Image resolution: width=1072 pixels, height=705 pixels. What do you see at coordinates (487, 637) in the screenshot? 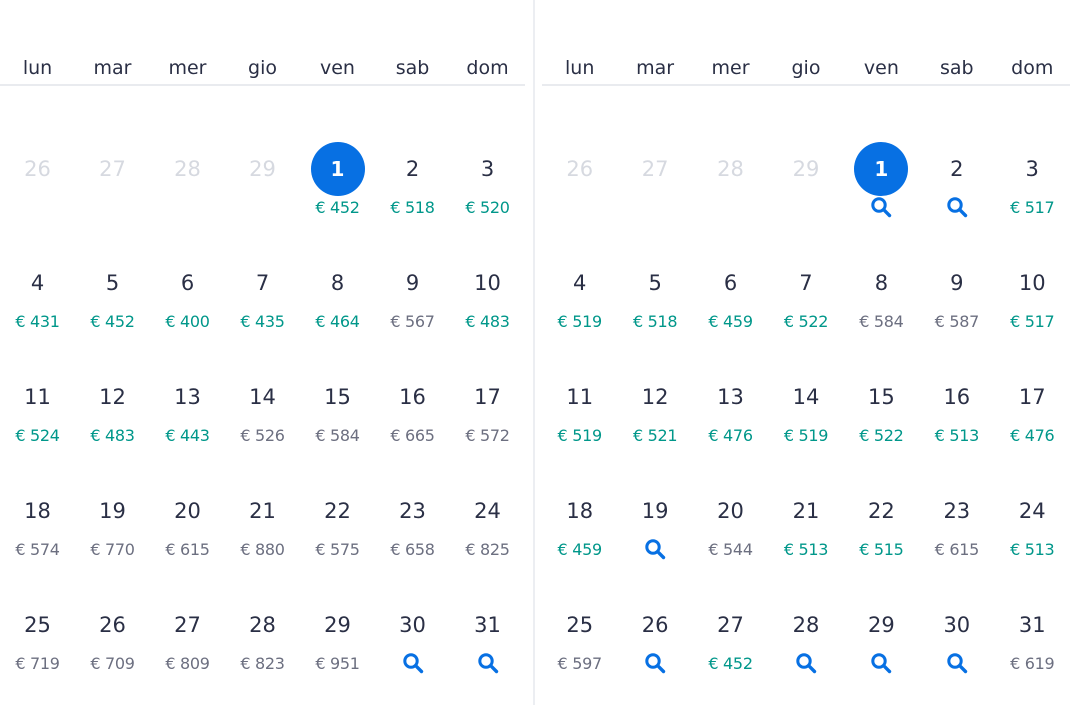
I see `day-cell: 31` at bounding box center [487, 637].